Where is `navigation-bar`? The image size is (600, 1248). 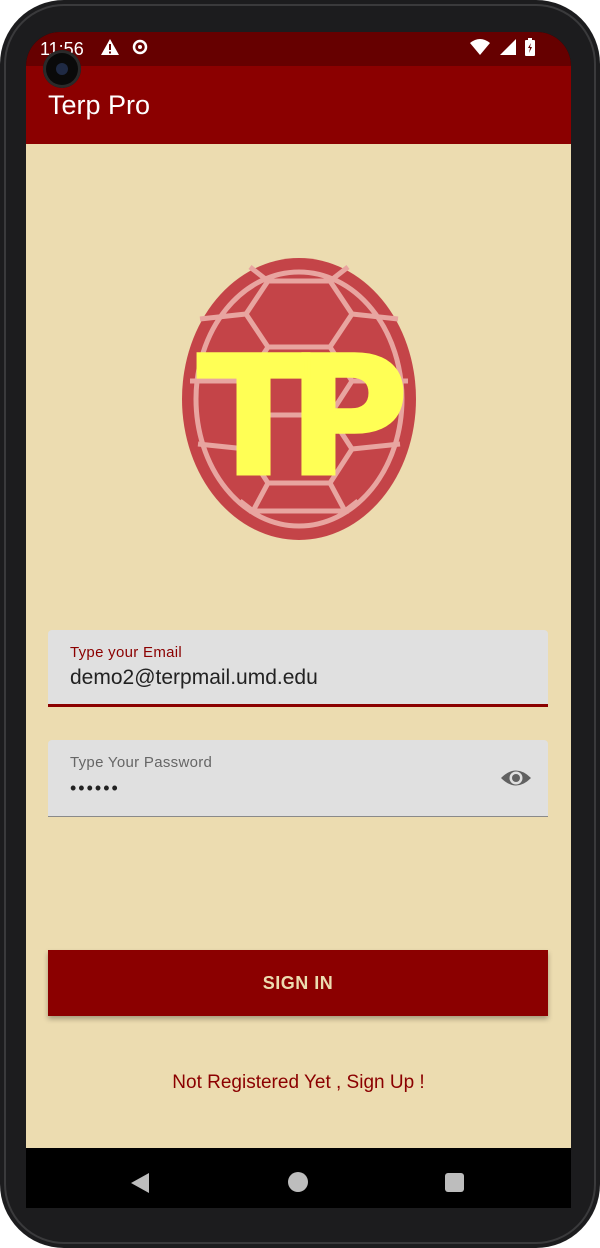 navigation-bar is located at coordinates (298, 1178).